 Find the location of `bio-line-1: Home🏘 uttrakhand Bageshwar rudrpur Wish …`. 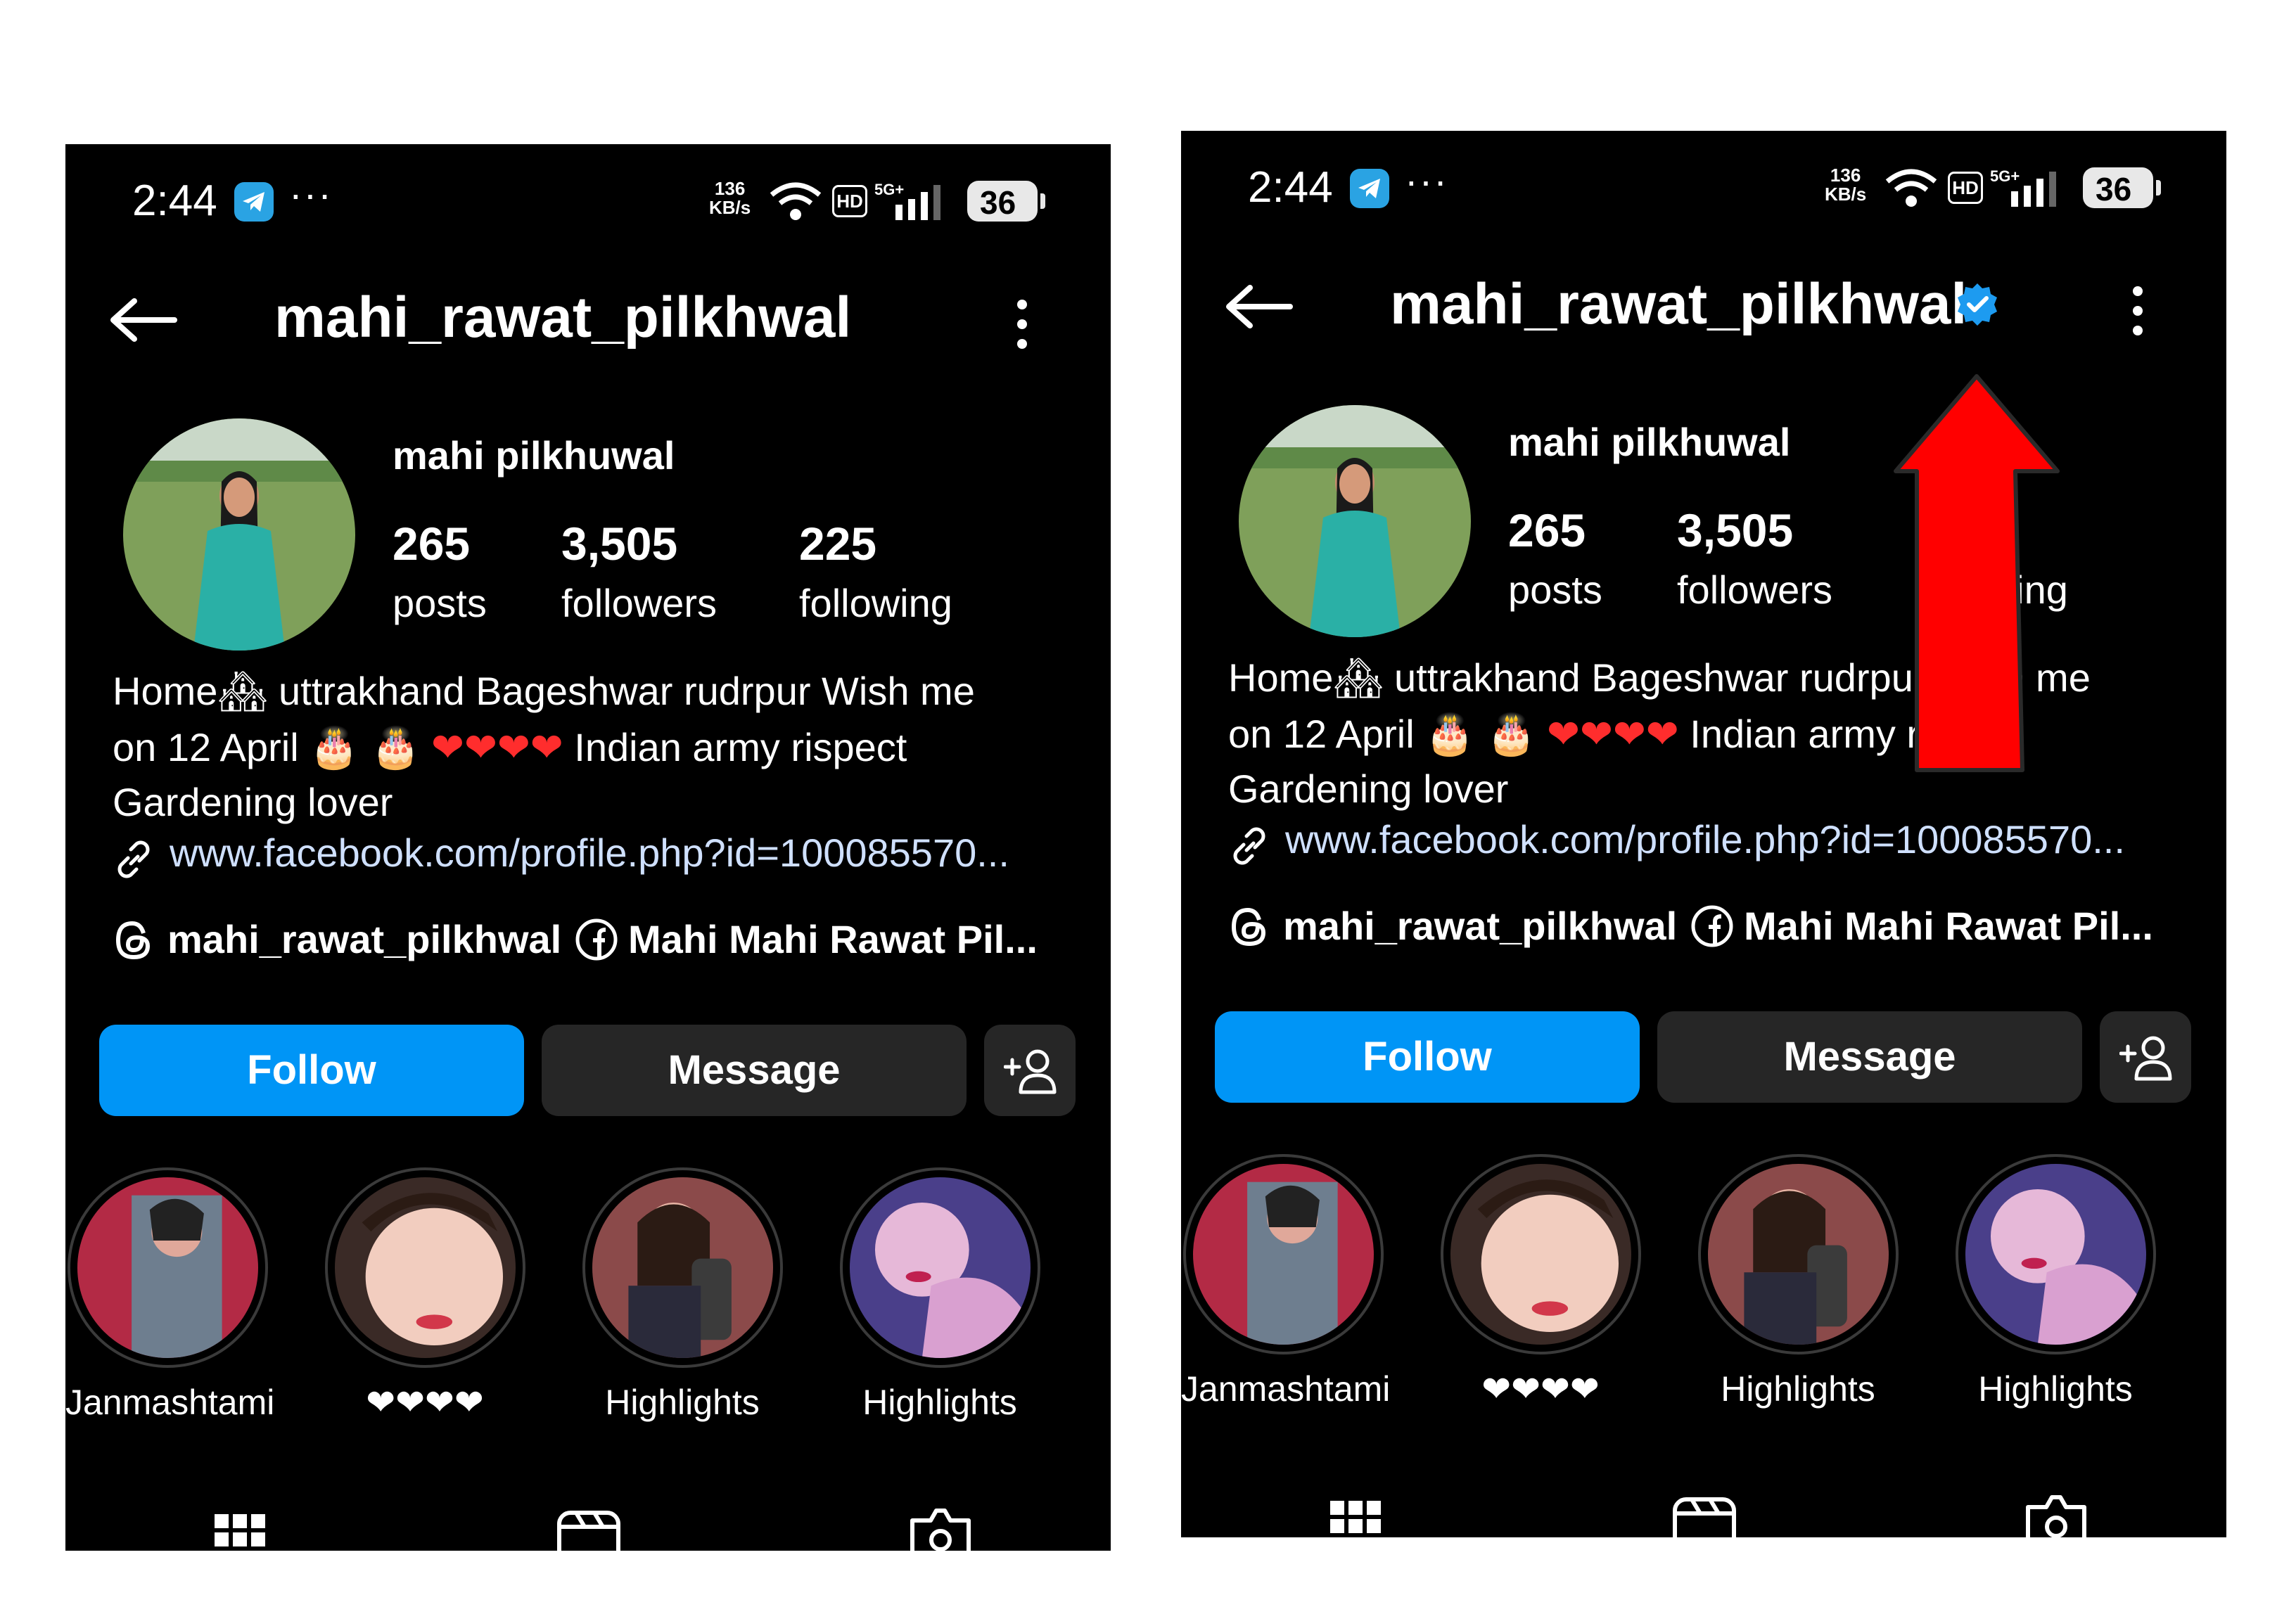

bio-line-1: Home🏘 uttrakhand Bageshwar rudrpur Wish … is located at coordinates (544, 692).